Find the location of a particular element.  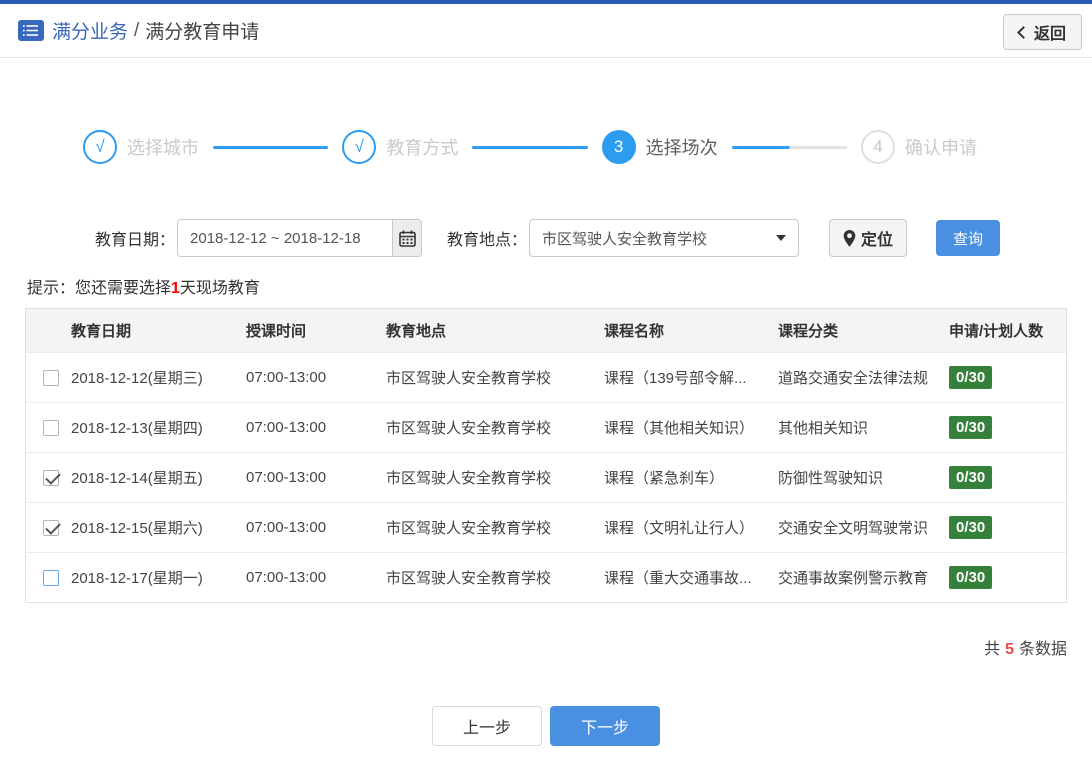

date-label: 教育日期： is located at coordinates (135, 240).